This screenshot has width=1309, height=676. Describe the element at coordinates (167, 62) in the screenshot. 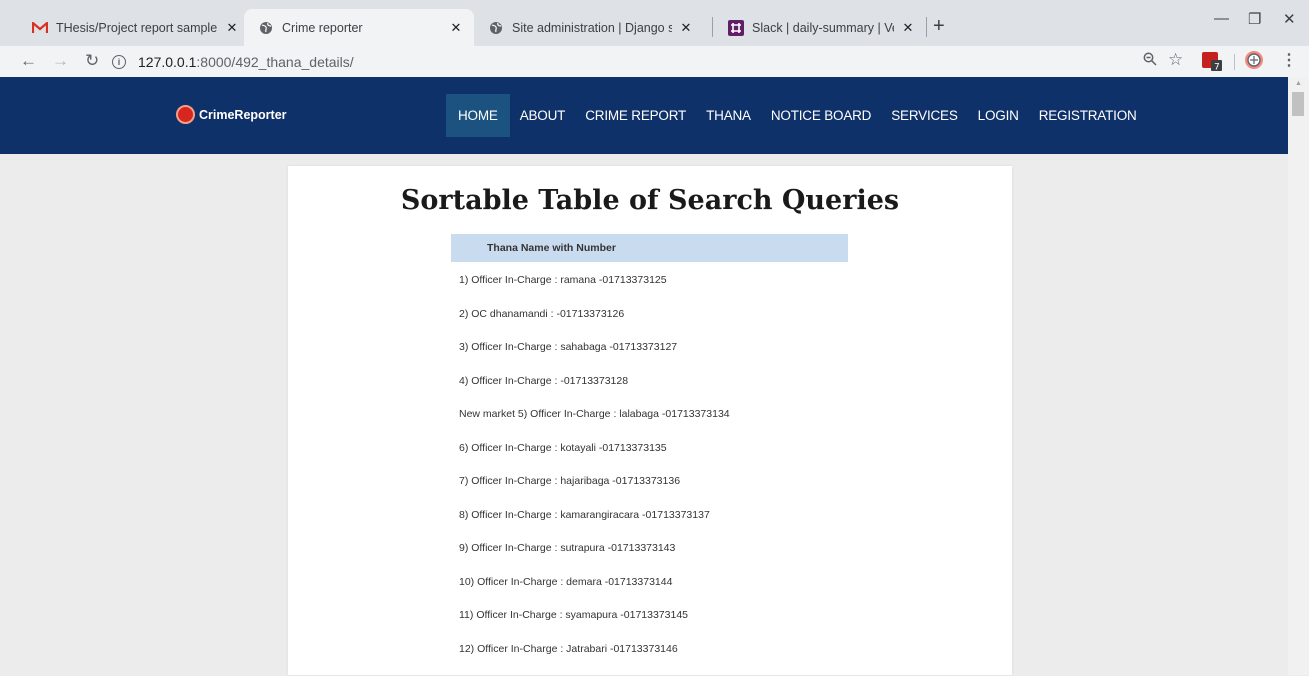

I see `url-host: 127.0.0.1` at that location.